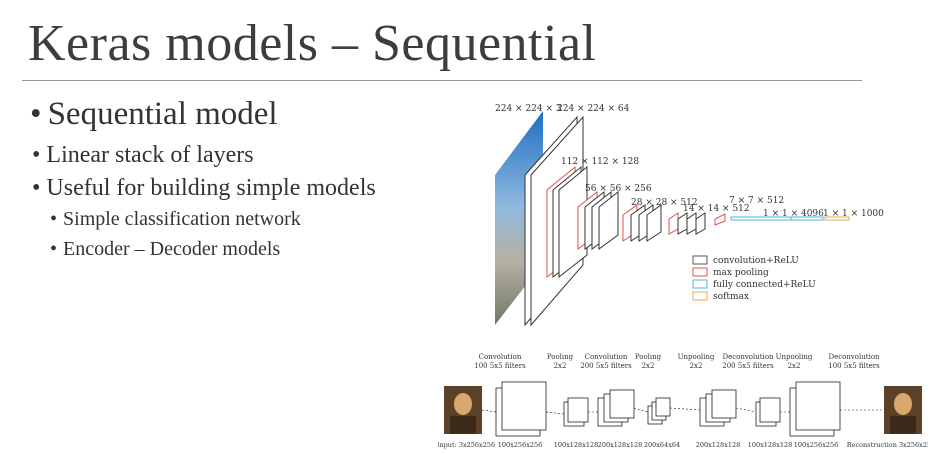 The width and height of the screenshot is (932, 455). What do you see at coordinates (560, 366) in the screenshot?
I see `op-sub-pool1: 2x2` at bounding box center [560, 366].